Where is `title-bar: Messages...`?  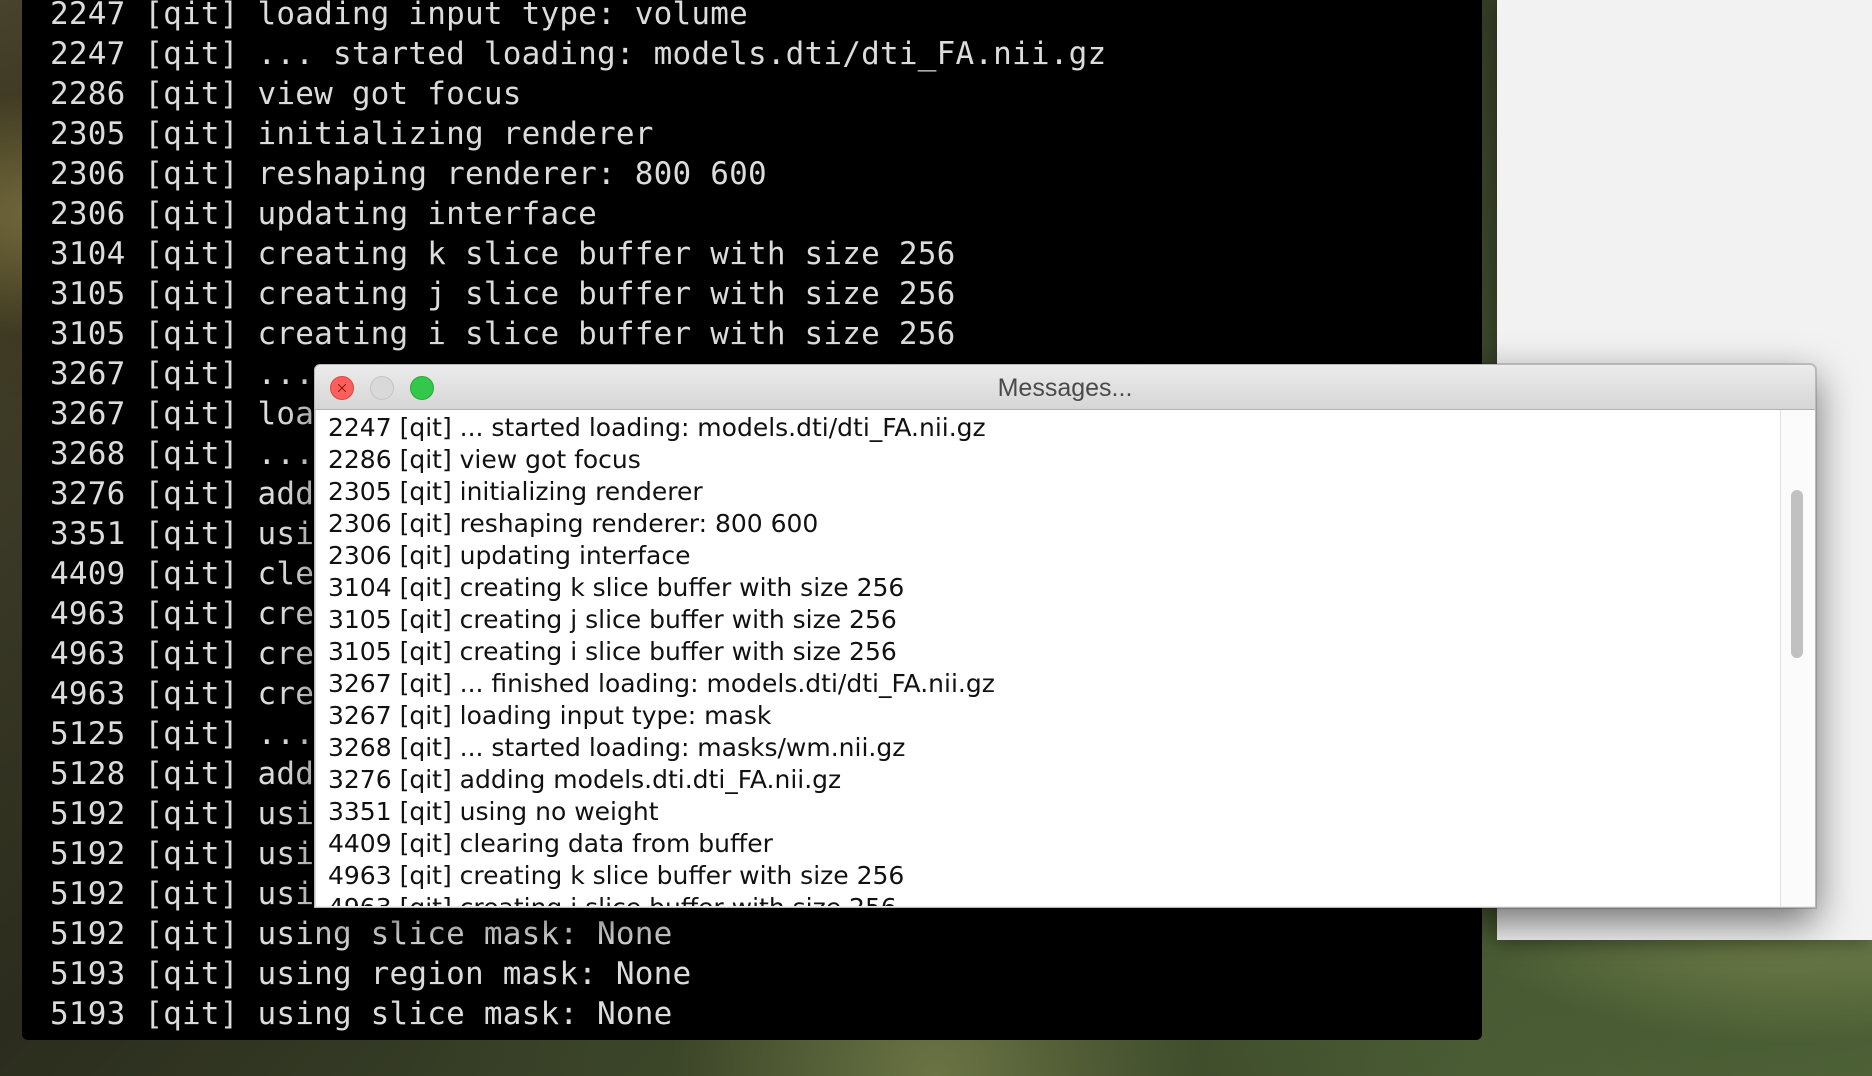
title-bar: Messages... is located at coordinates (1065, 387).